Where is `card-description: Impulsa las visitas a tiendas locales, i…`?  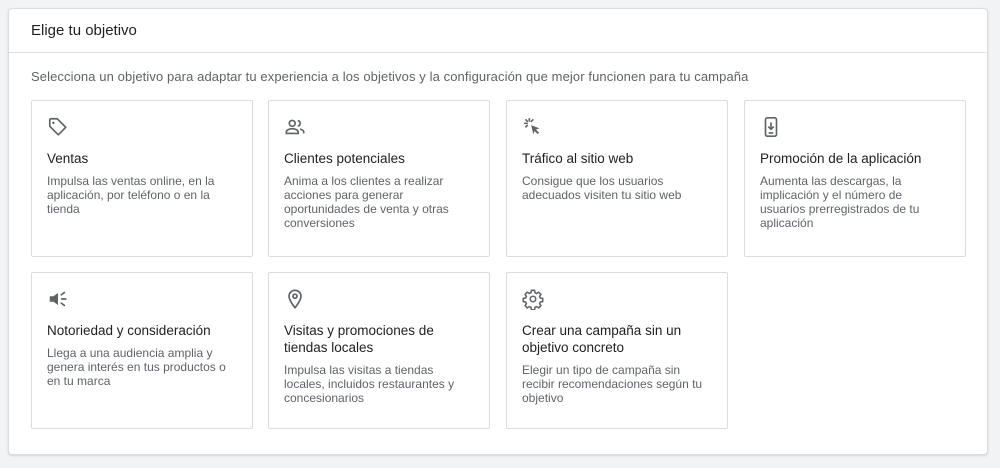 card-description: Impulsa las visitas a tiendas locales, i… is located at coordinates (369, 384).